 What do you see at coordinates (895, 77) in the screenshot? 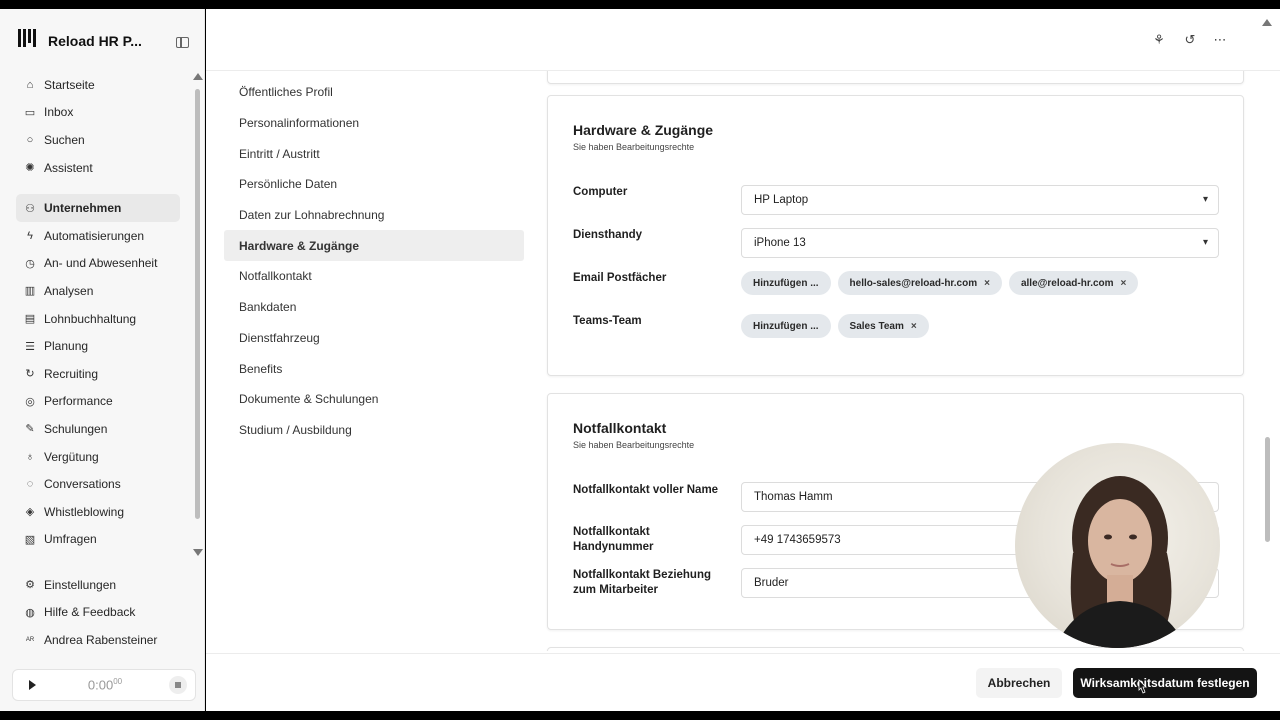
I see `previous-card` at bounding box center [895, 77].